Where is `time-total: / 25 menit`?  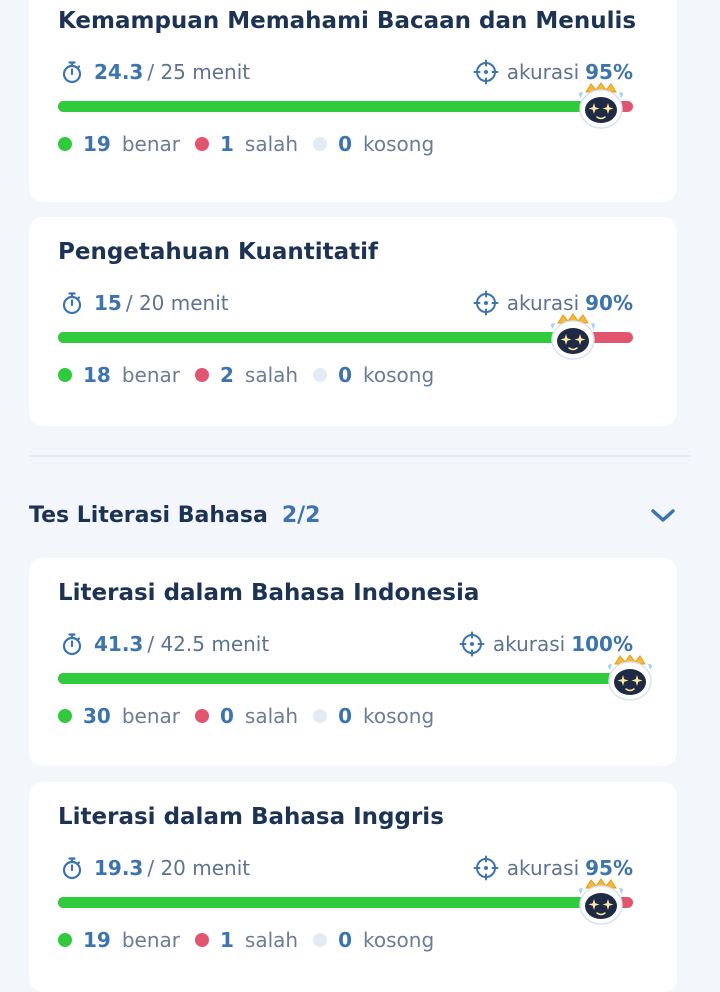 time-total: / 25 menit is located at coordinates (199, 72).